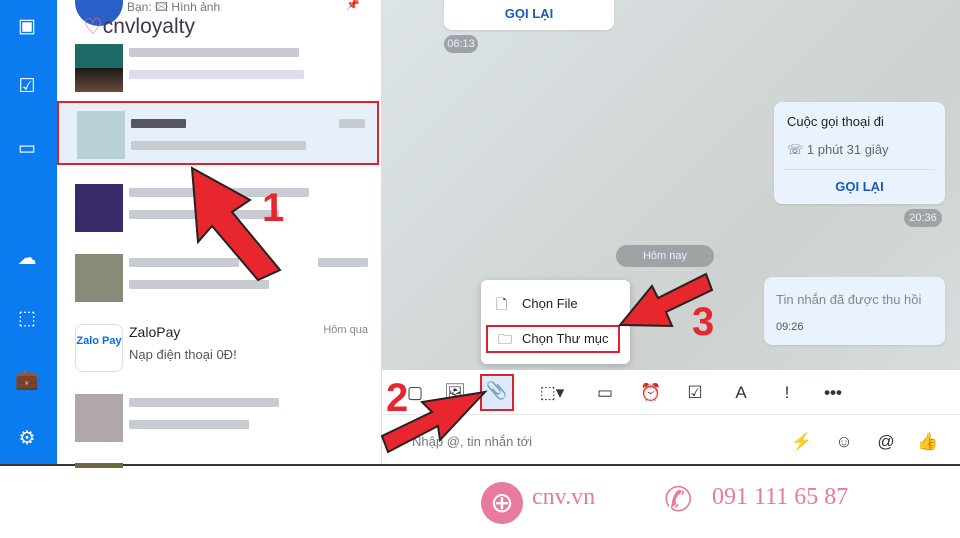  What do you see at coordinates (555, 322) in the screenshot?
I see `attach-menu: 🗋 Chọn File 🗀 Chọn Thư mục` at bounding box center [555, 322].